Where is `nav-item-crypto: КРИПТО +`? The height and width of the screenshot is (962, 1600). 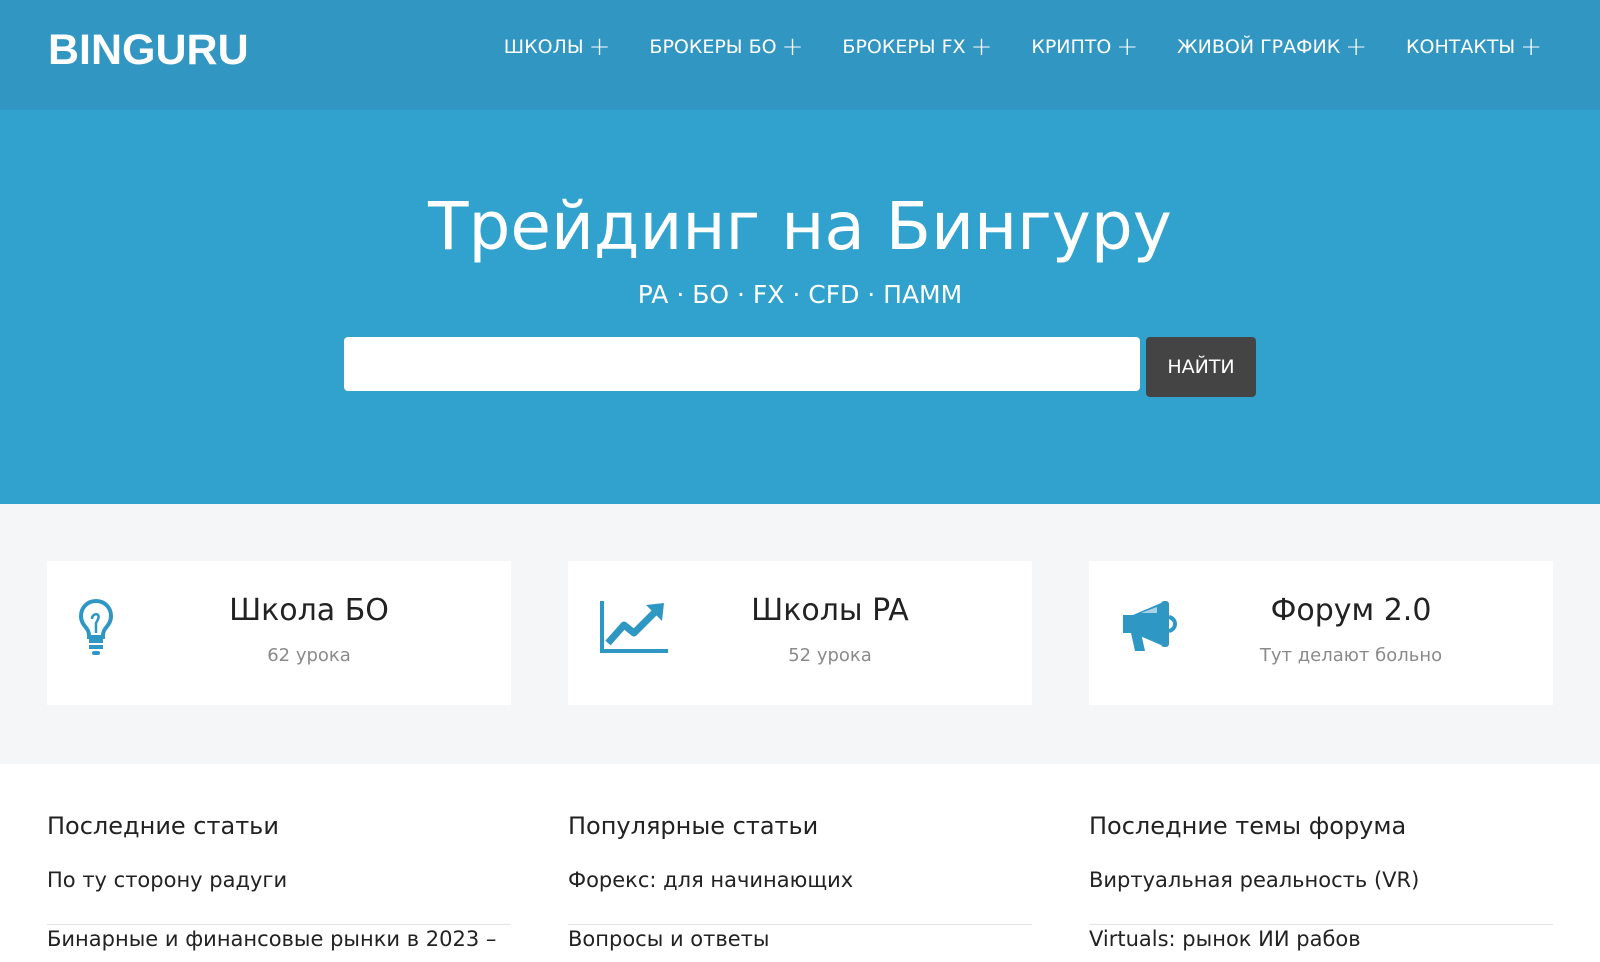
nav-item-crypto: КРИПТО + is located at coordinates (1084, 47).